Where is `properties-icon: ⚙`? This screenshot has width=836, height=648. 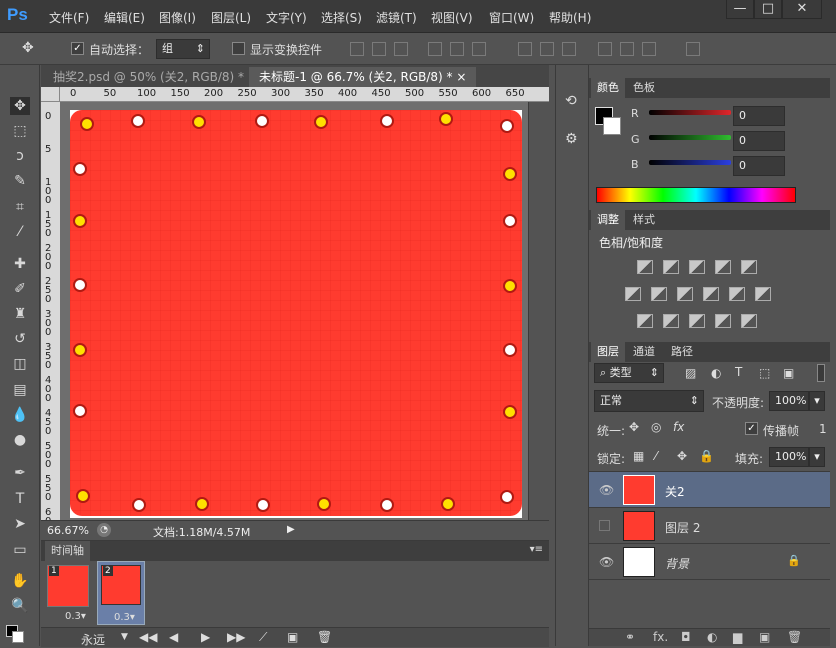
properties-icon: ⚙ is located at coordinates (571, 139).